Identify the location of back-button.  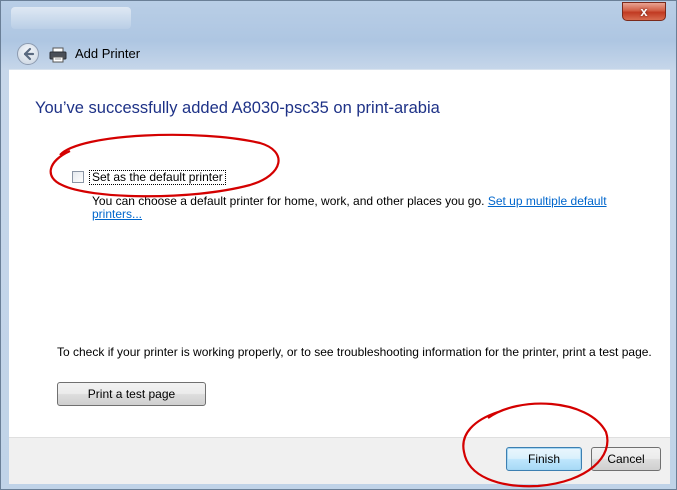
(28, 54).